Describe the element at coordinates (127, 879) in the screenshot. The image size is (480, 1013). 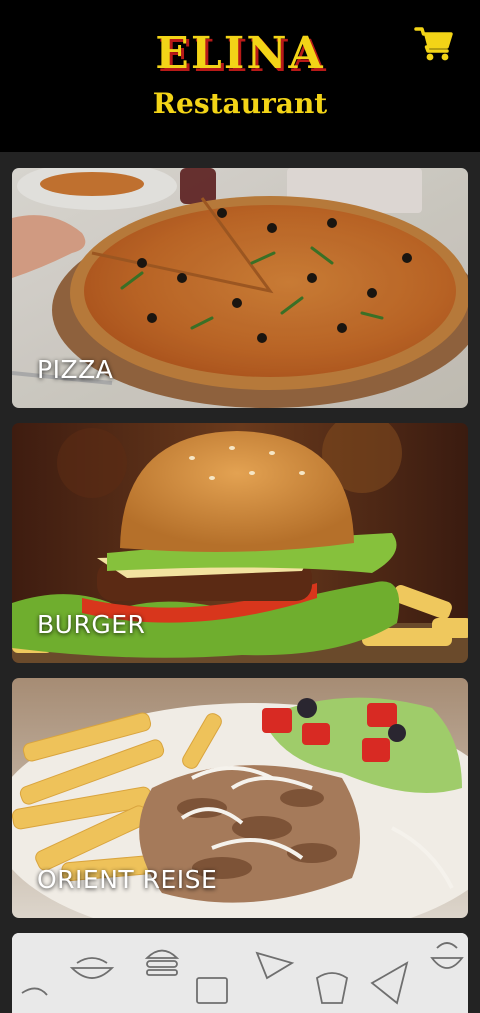
I see `category-label: ORIENT REISE` at that location.